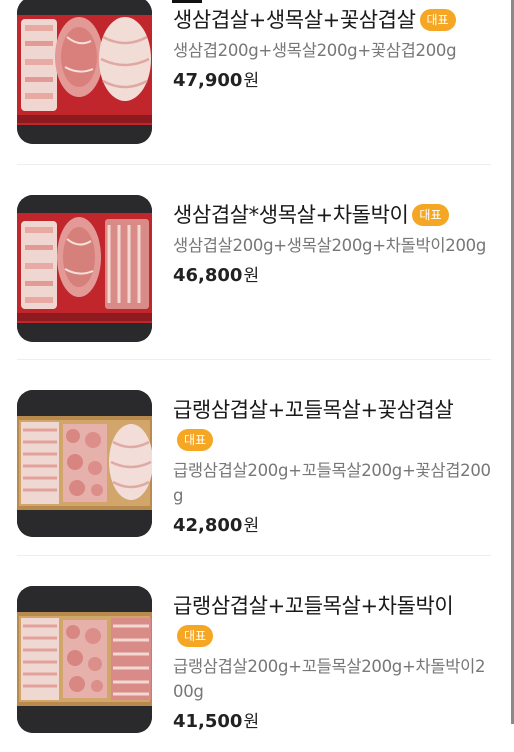 The height and width of the screenshot is (752, 514). I want to click on menu-item-price: 41,500원, so click(216, 721).